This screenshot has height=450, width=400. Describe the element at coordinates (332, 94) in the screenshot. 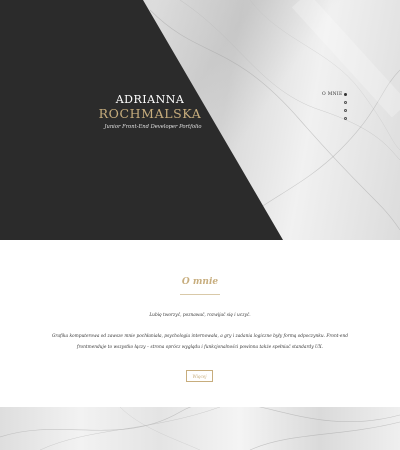

I see `nav-item-label: O MNIE` at that location.